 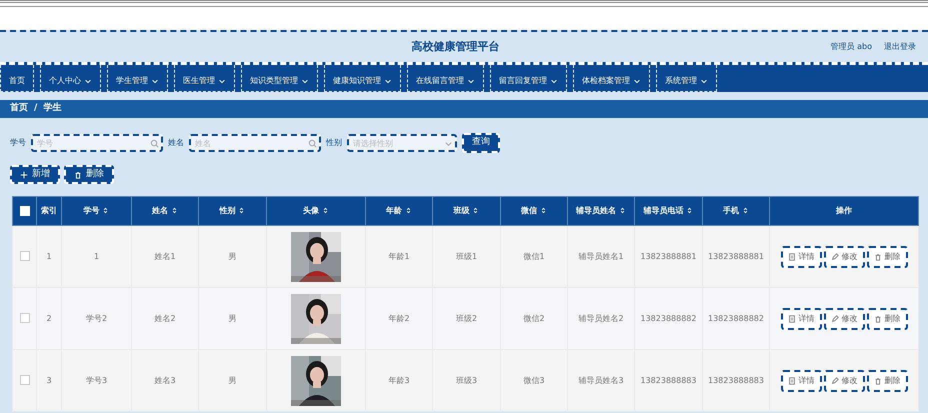 What do you see at coordinates (455, 46) in the screenshot?
I see `site-title: 高校健康管理平台` at bounding box center [455, 46].